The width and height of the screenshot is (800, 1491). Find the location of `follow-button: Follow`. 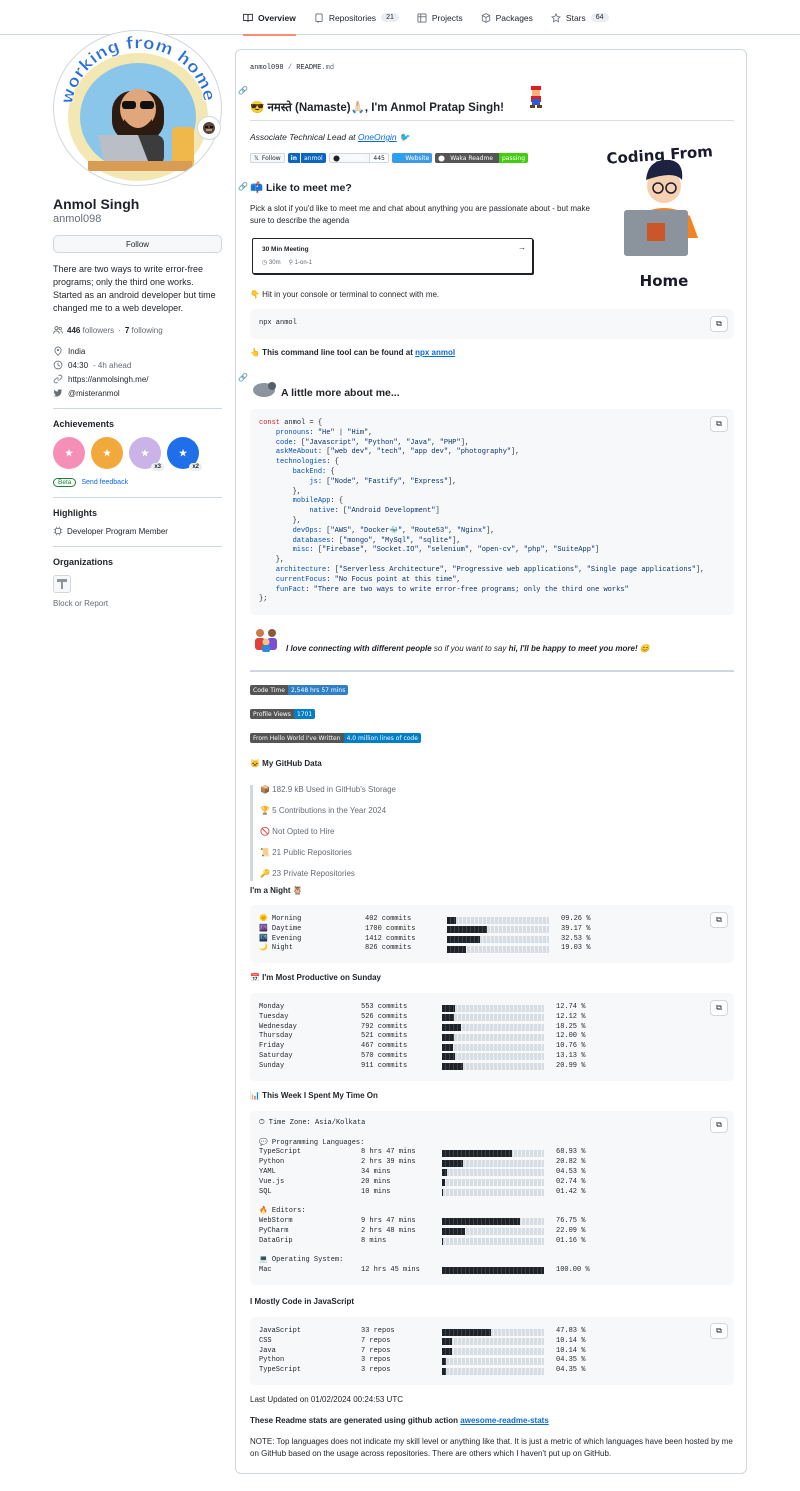

follow-button: Follow is located at coordinates (137, 244).